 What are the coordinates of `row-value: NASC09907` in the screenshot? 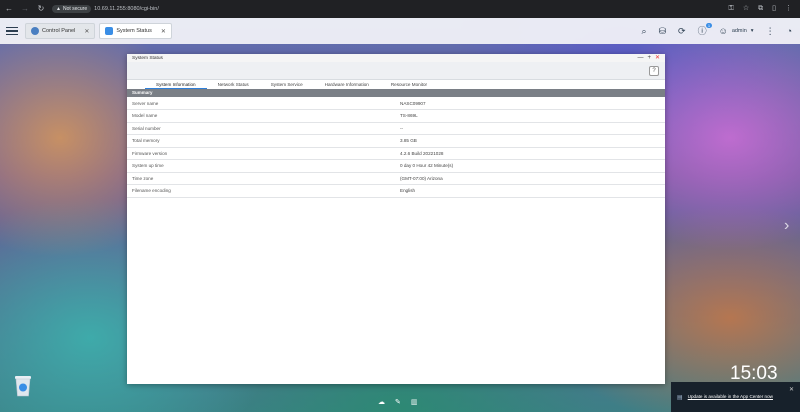 It's located at (413, 103).